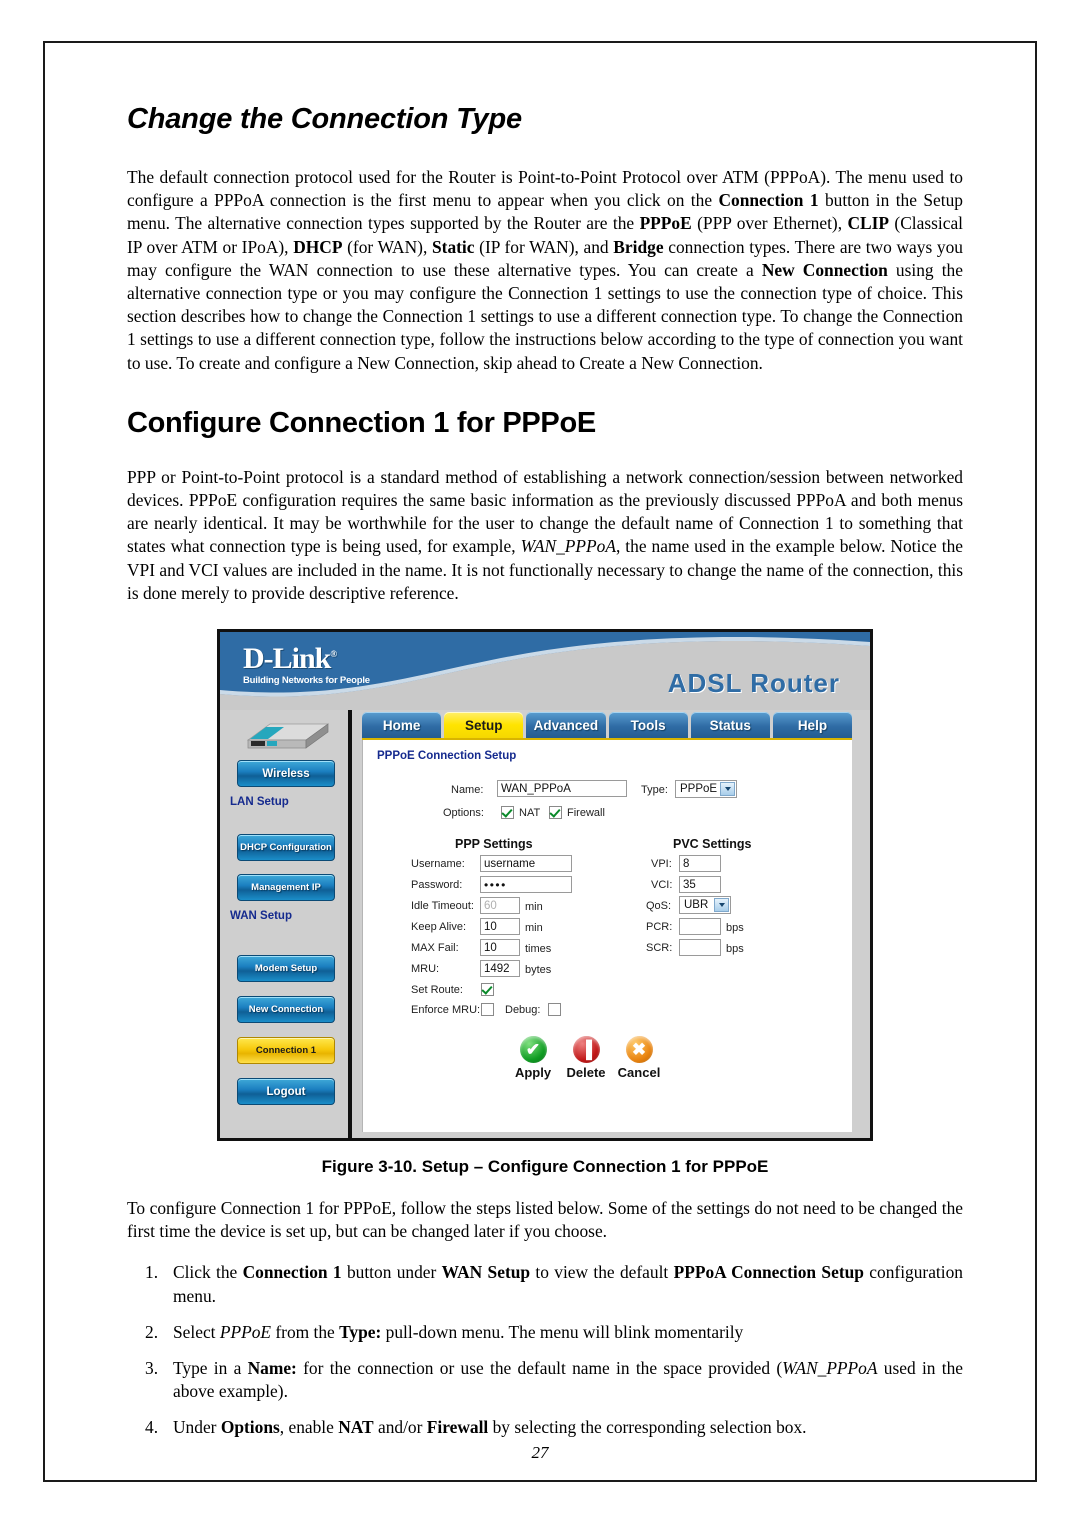 The width and height of the screenshot is (1080, 1526). Describe the element at coordinates (665, 223) in the screenshot. I see `para1-bold2: PPPoE` at that location.